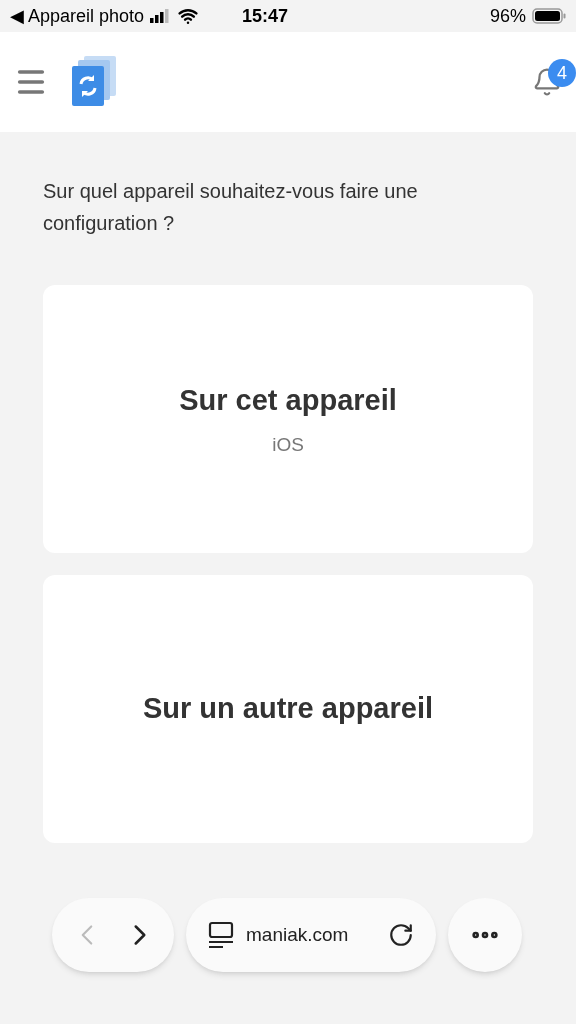  I want to click on address-bar: maniak.com, so click(311, 935).